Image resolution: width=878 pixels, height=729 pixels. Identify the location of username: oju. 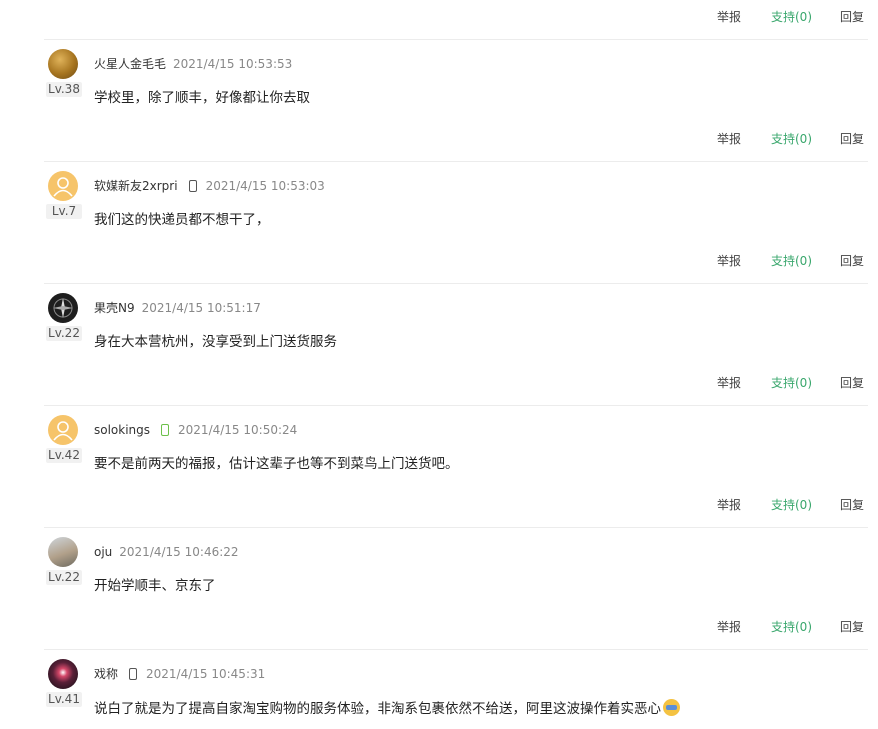
(103, 552).